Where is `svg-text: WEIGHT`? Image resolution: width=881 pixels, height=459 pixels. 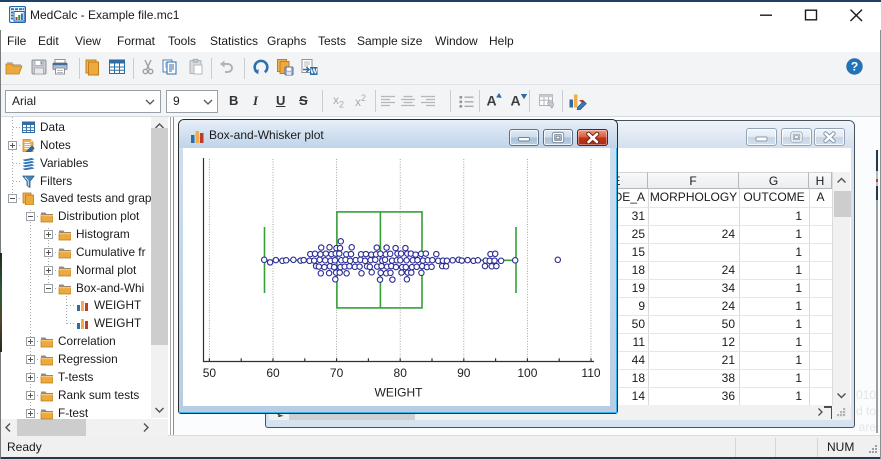 svg-text: WEIGHT is located at coordinates (399, 393).